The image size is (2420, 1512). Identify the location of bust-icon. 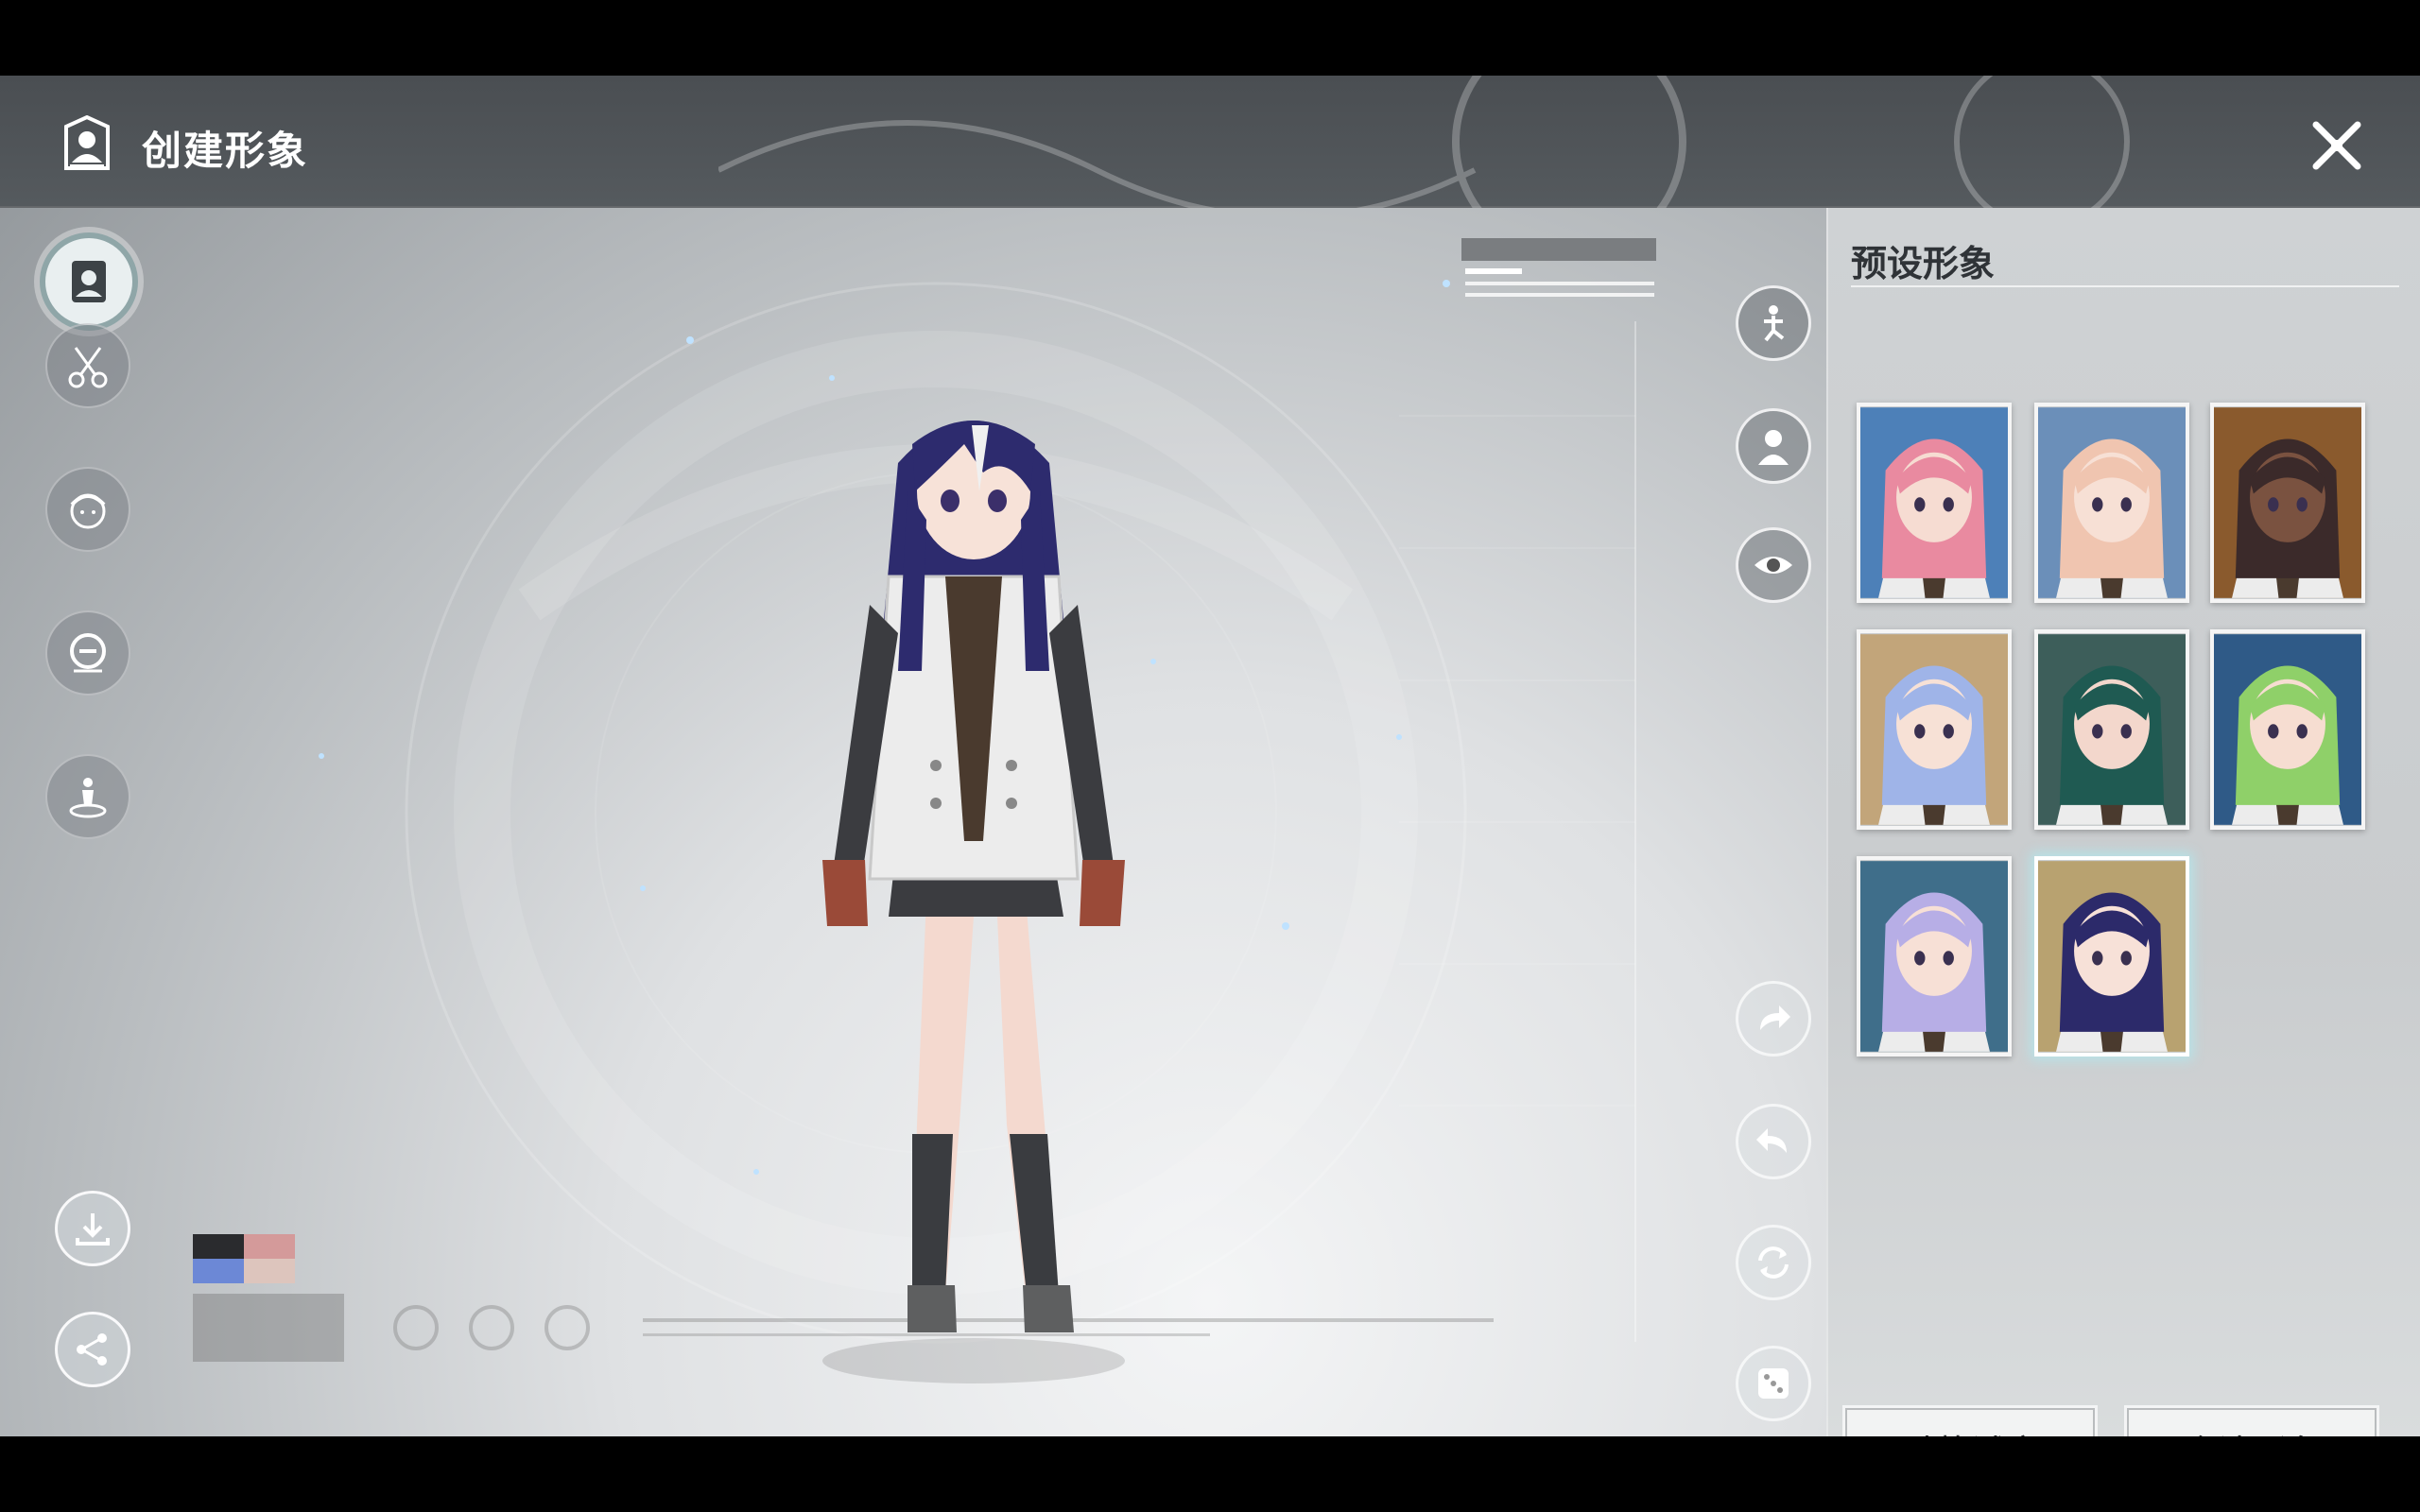
(1773, 447).